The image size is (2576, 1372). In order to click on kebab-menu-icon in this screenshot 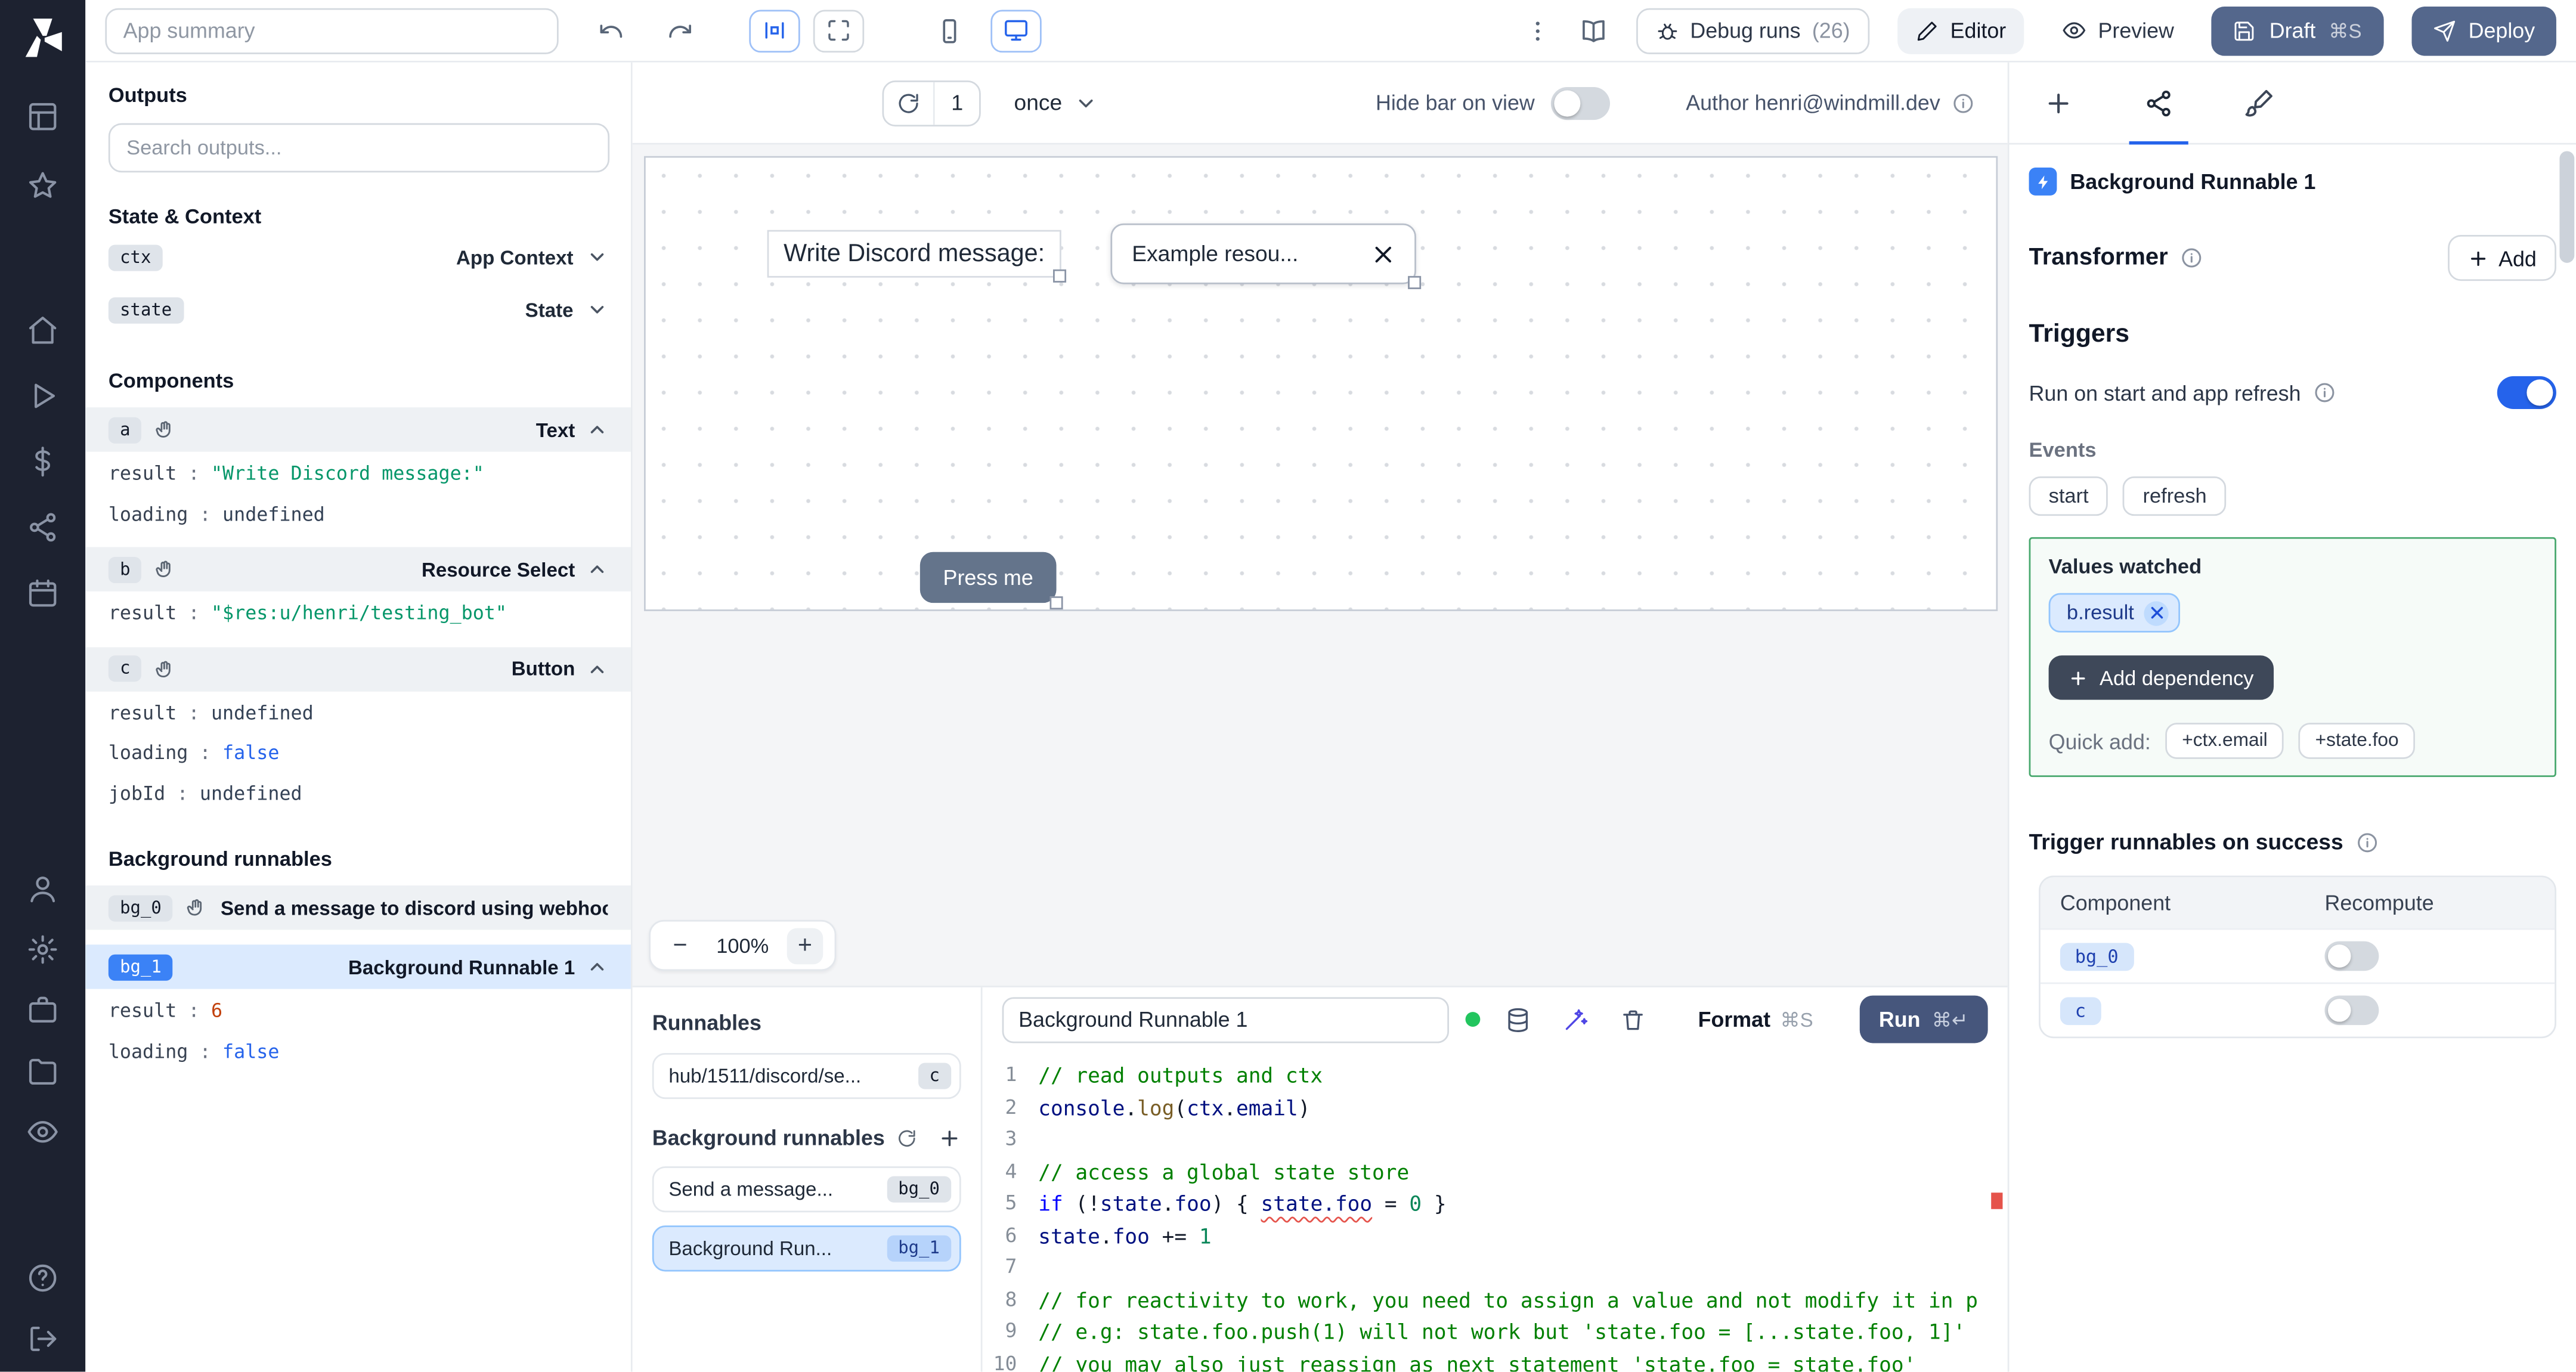, I will do `click(1537, 30)`.